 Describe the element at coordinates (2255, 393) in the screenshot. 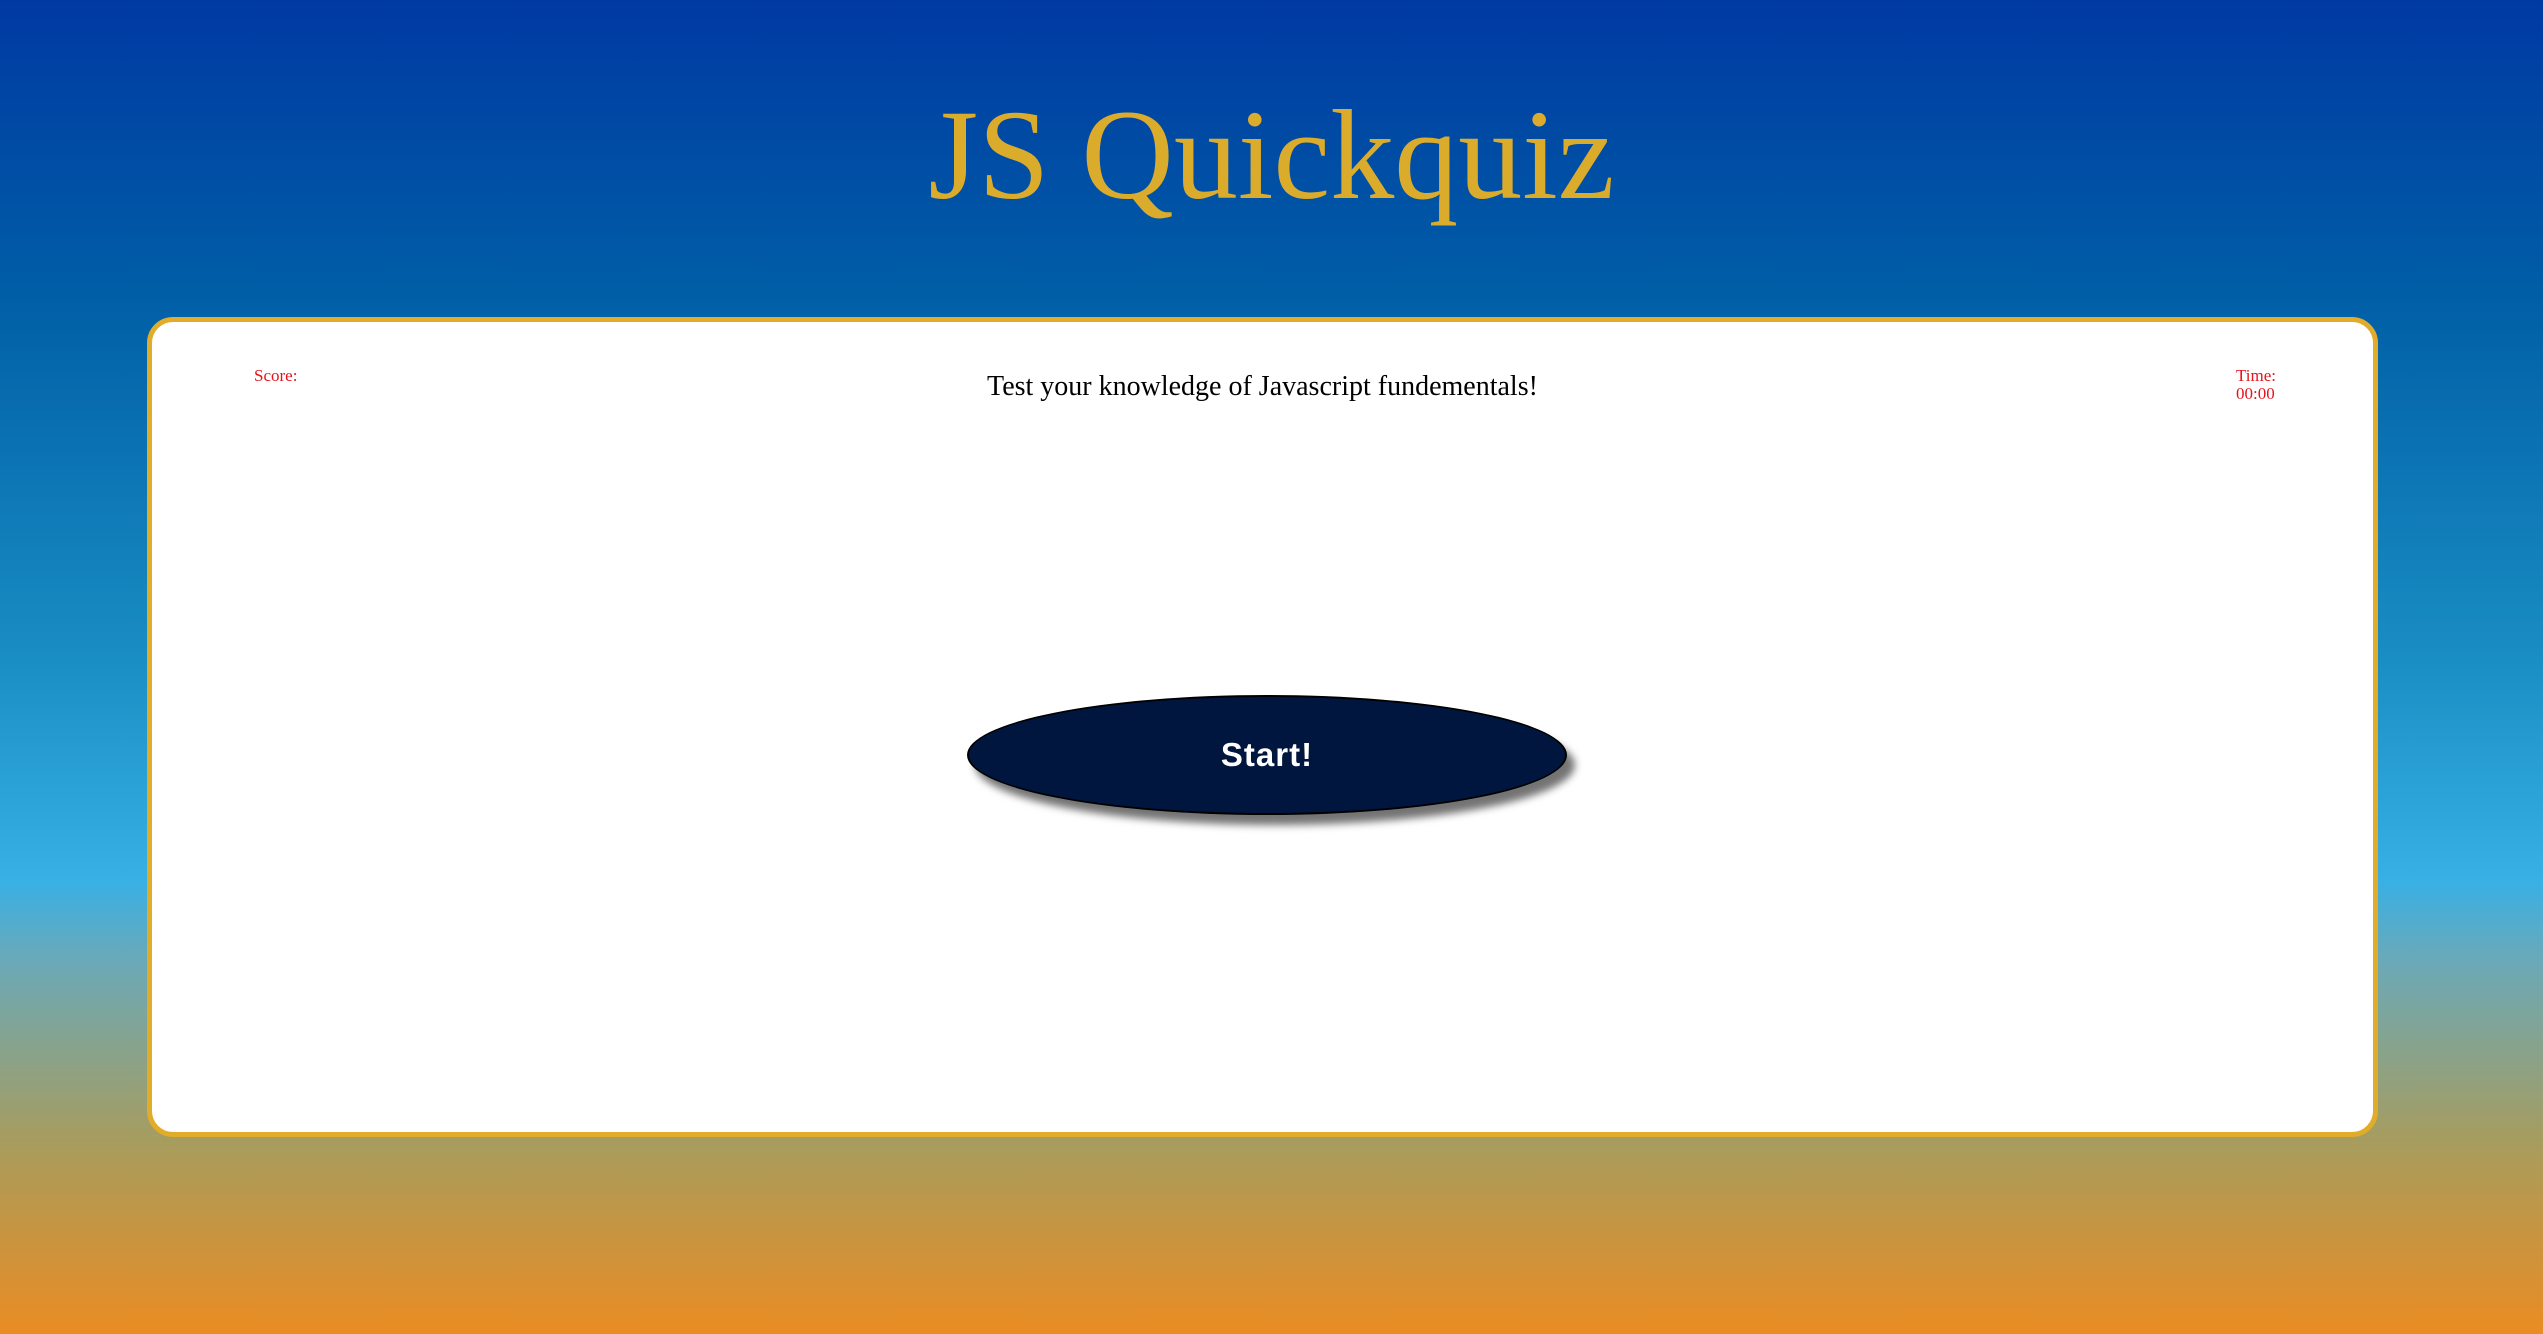

I see `time-value: 00:00` at that location.